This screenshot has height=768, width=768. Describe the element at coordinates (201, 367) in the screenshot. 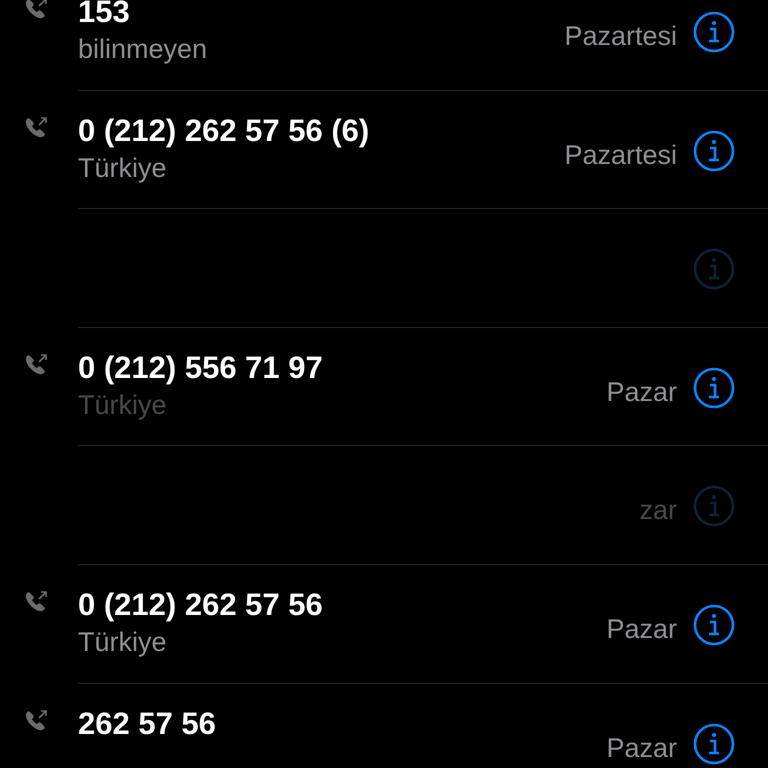

I see `phone-number: 0 (212) 556 71 97` at that location.